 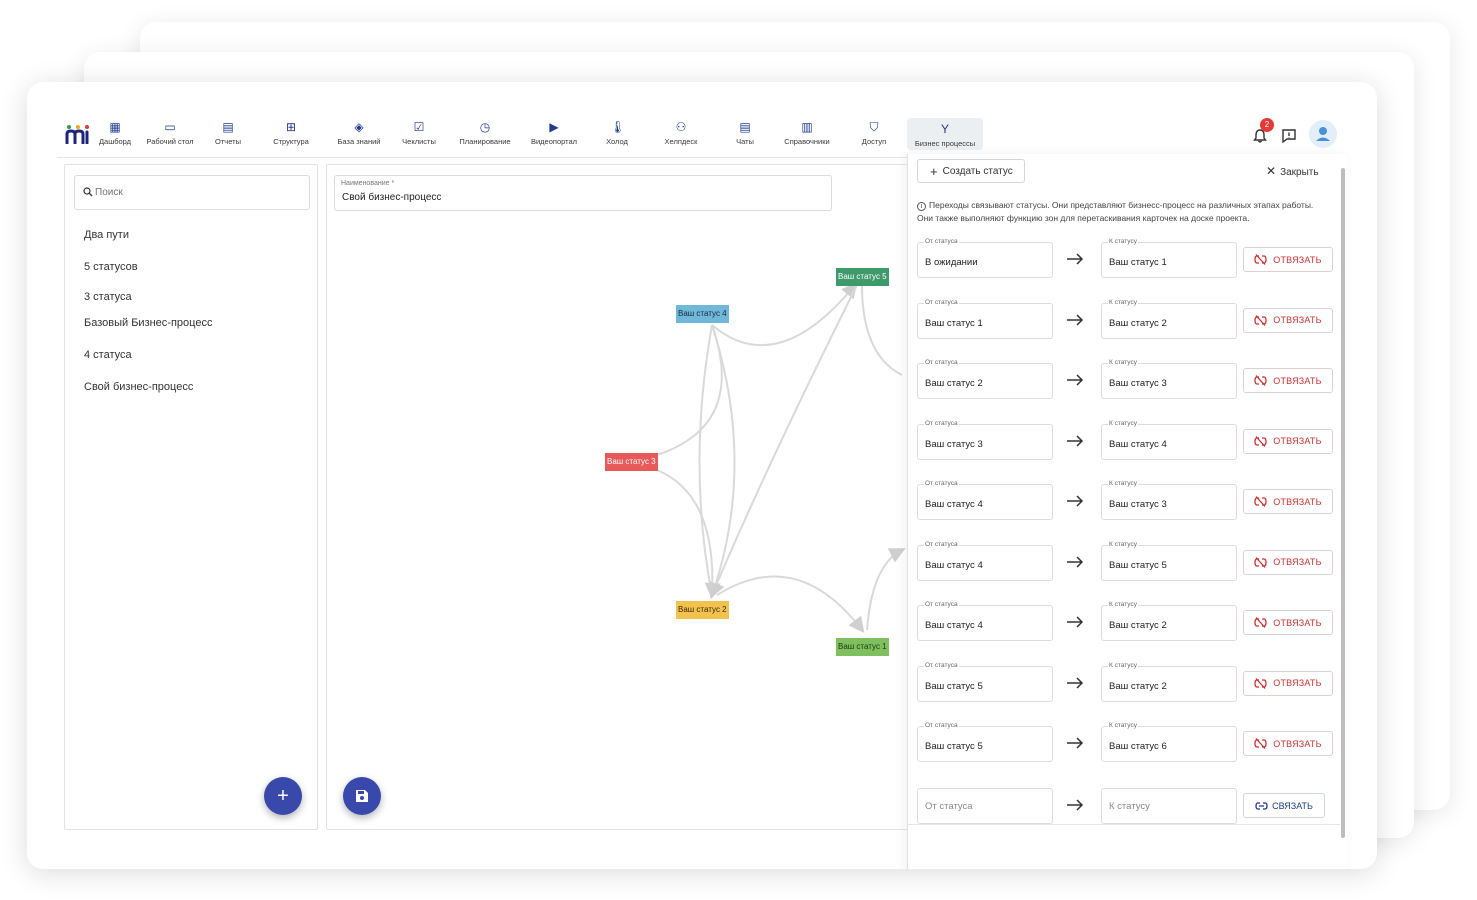 What do you see at coordinates (1138, 262) in the screenshot?
I see `to-status-value: Ваш статус 1` at bounding box center [1138, 262].